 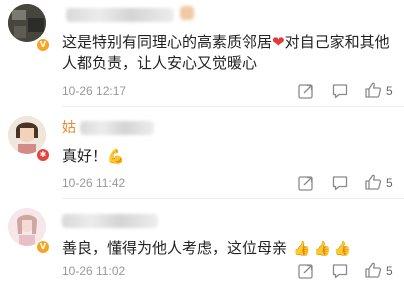 I want to click on verified-badge-icon: ✱, so click(x=43, y=155).